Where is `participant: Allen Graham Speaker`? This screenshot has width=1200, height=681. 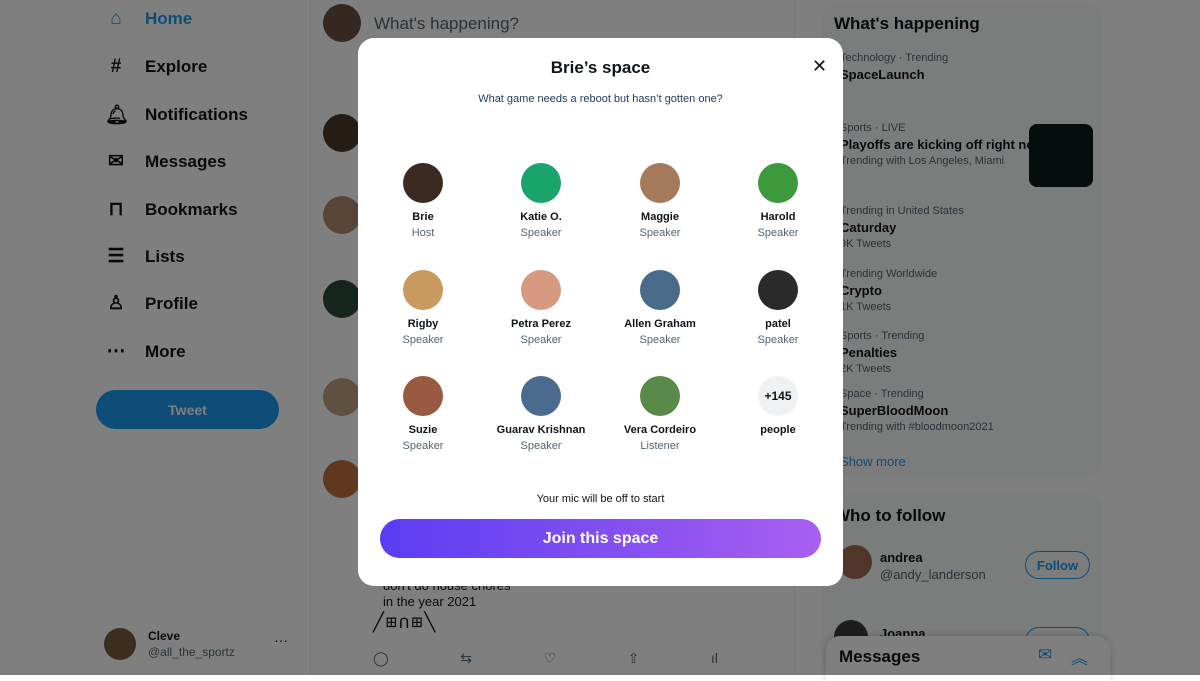 participant: Allen Graham Speaker is located at coordinates (660, 308).